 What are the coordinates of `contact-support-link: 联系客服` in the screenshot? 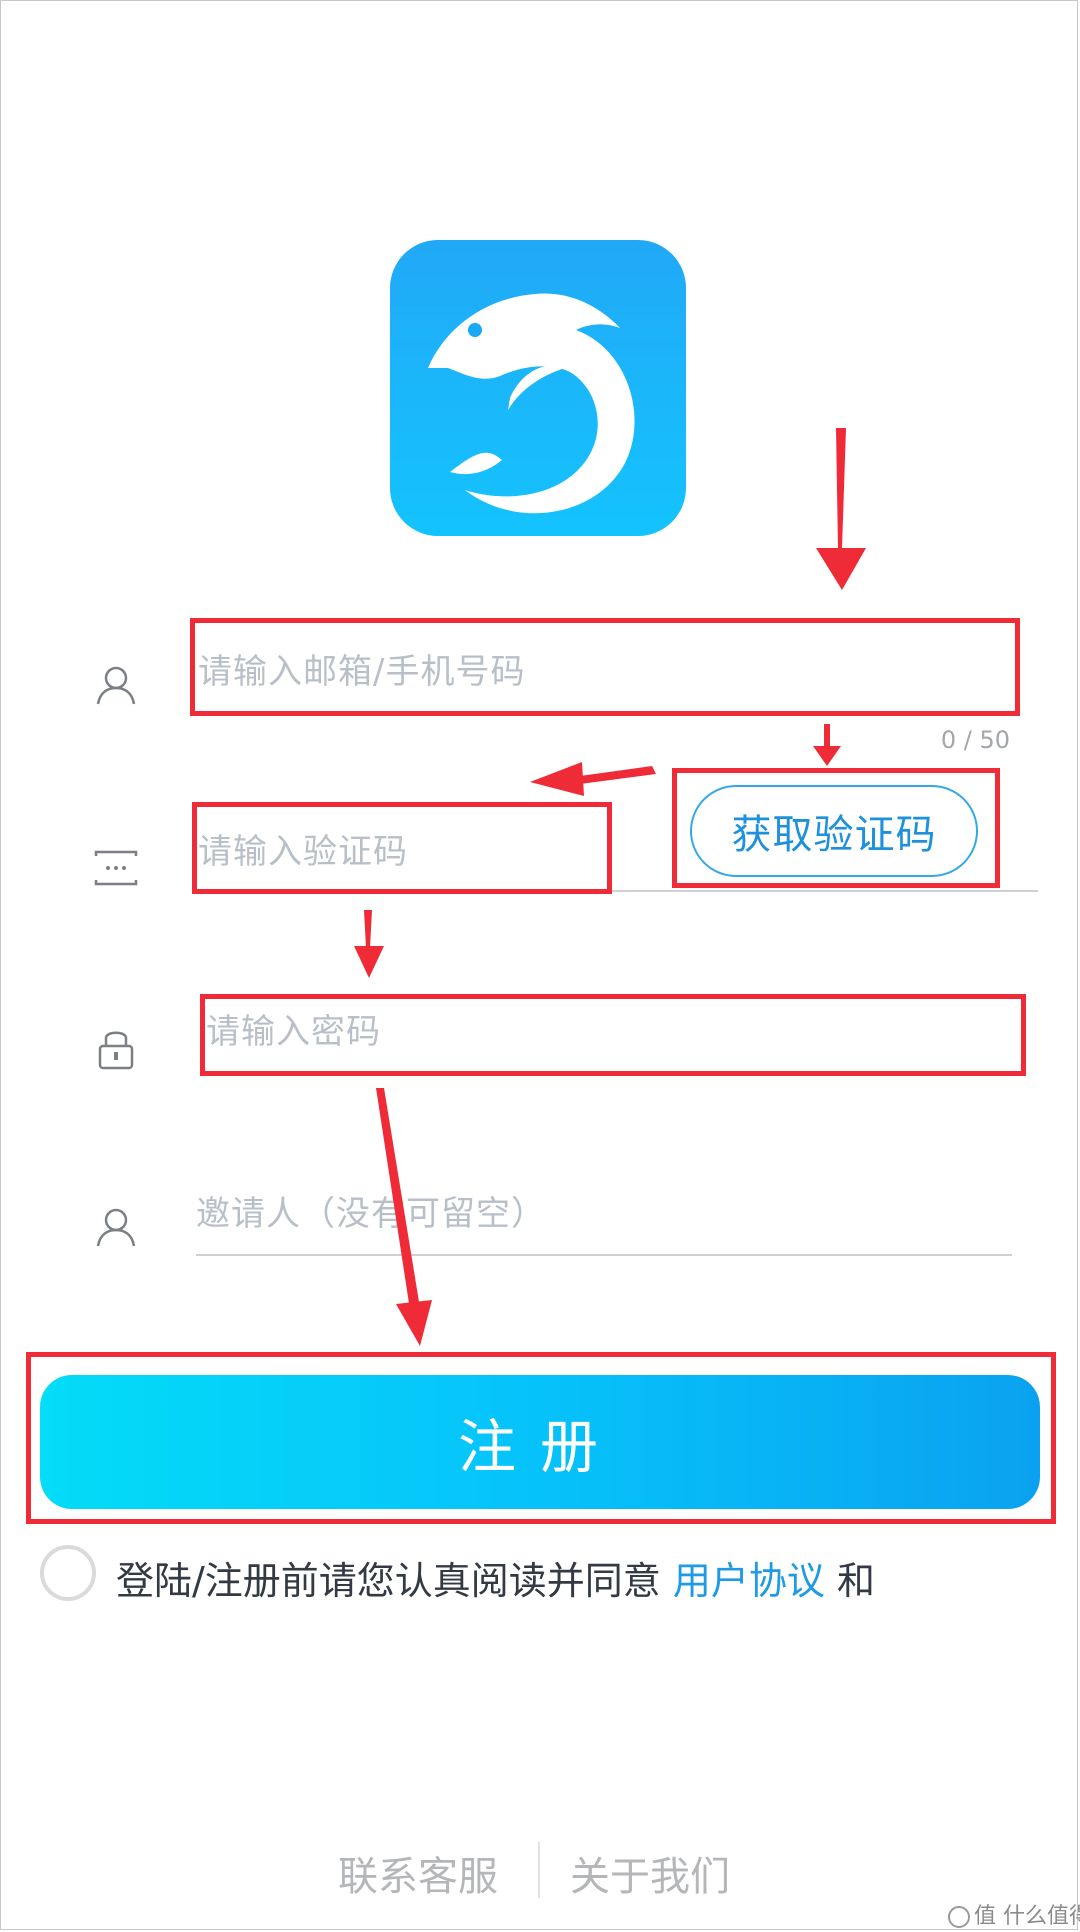 It's located at (418, 1873).